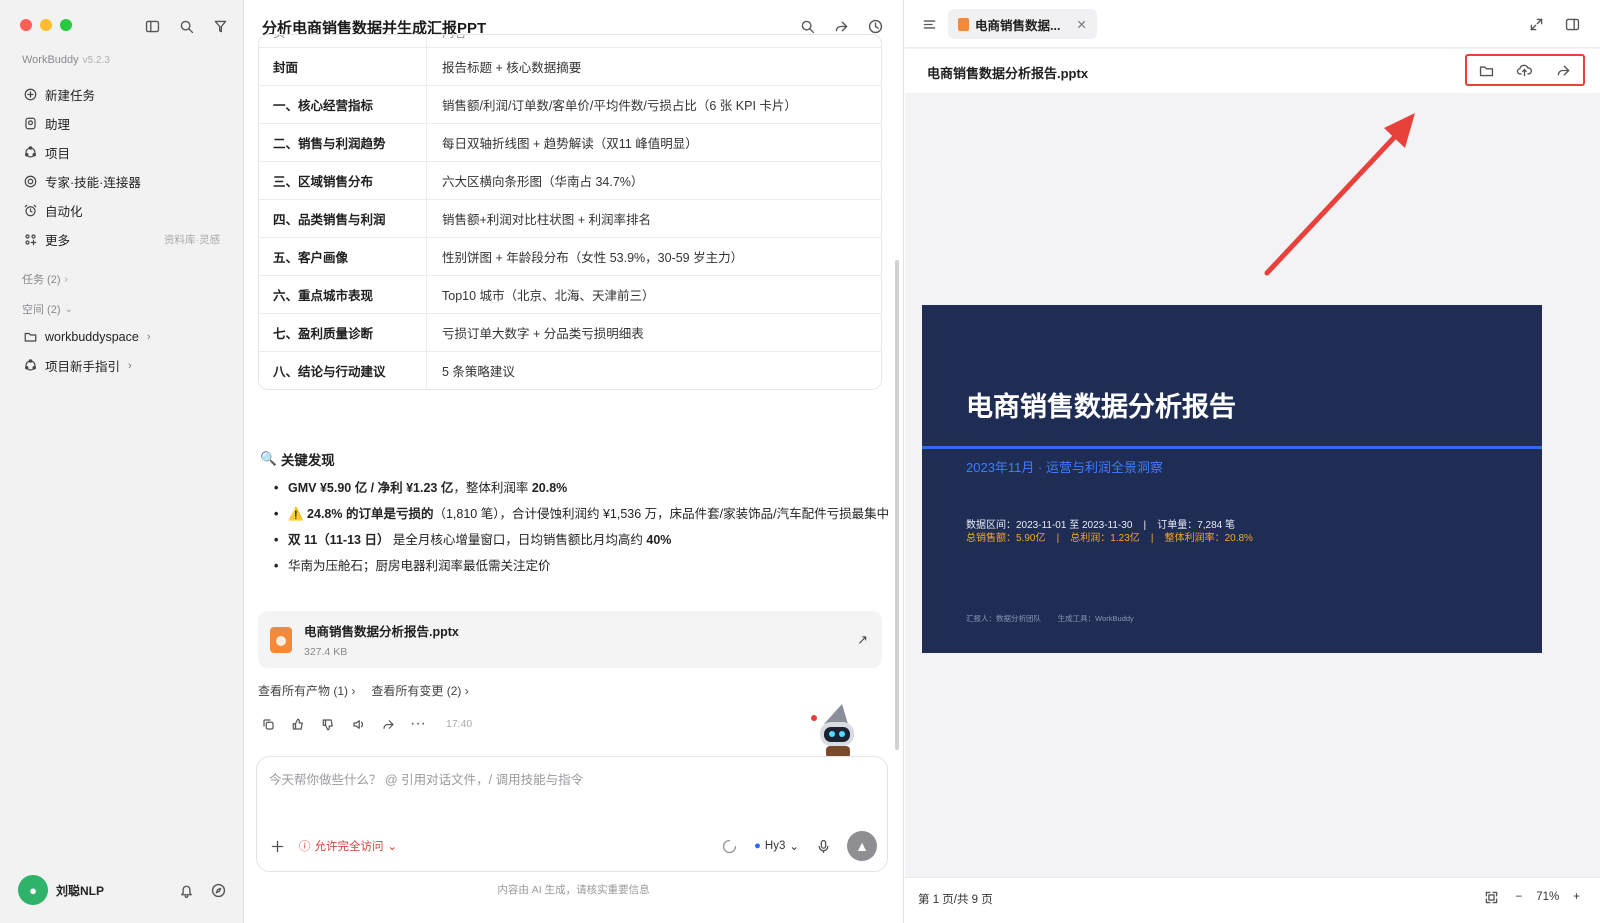 This screenshot has width=1600, height=923. I want to click on table-cell: 六、重点城市表现, so click(343, 294).